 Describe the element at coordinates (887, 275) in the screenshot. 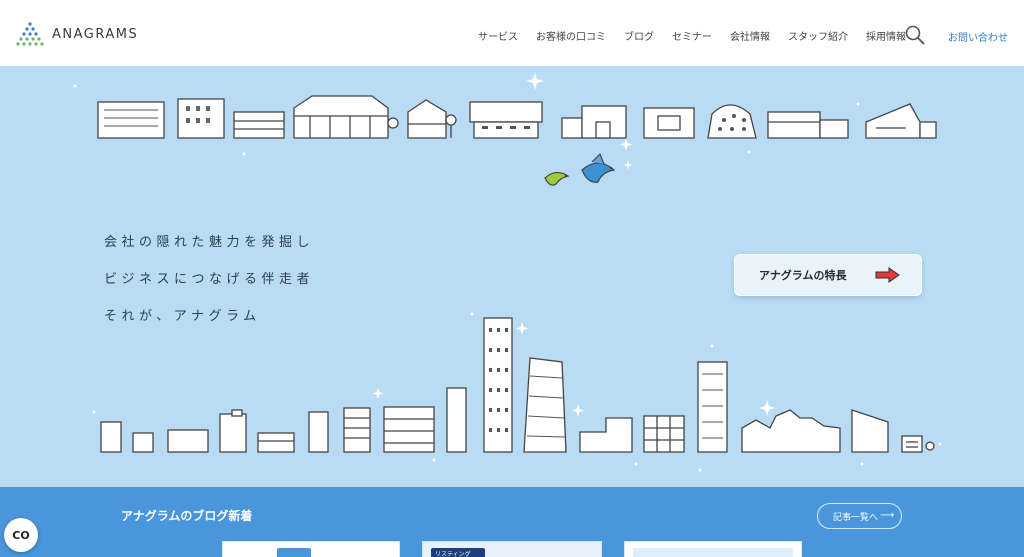

I see `arrow-right-icon` at that location.